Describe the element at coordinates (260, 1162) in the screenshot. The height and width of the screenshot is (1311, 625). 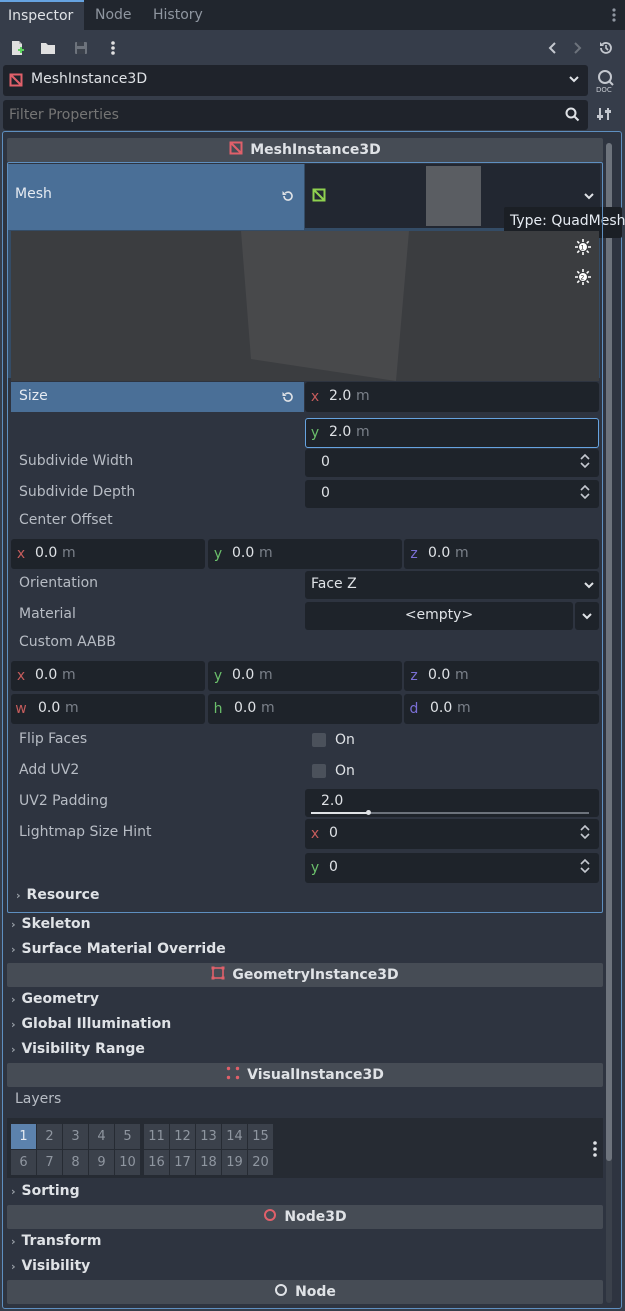
I see `layer-button-20: 20` at that location.